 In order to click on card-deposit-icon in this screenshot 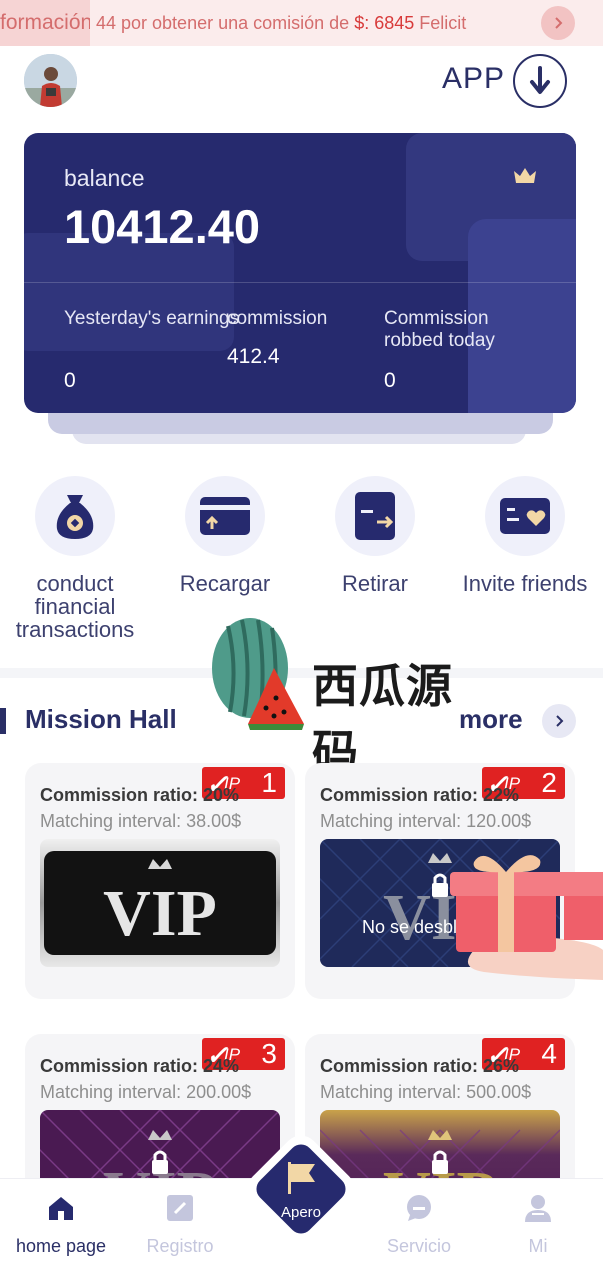, I will do `click(225, 516)`.